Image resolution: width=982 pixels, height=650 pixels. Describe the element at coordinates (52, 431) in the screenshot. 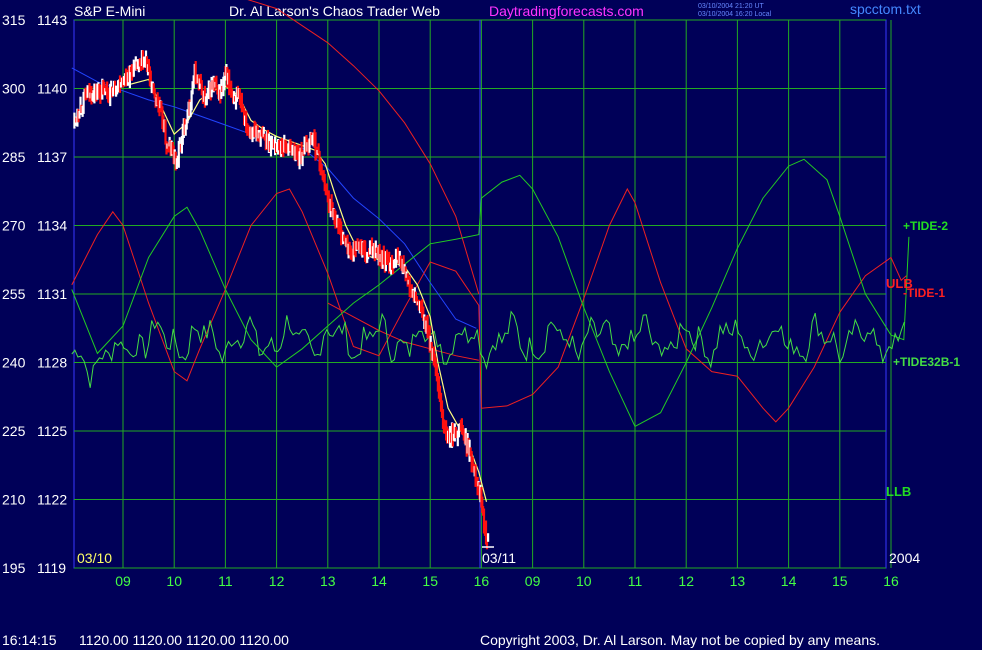

I see `y-right-tick-label: 1125` at that location.